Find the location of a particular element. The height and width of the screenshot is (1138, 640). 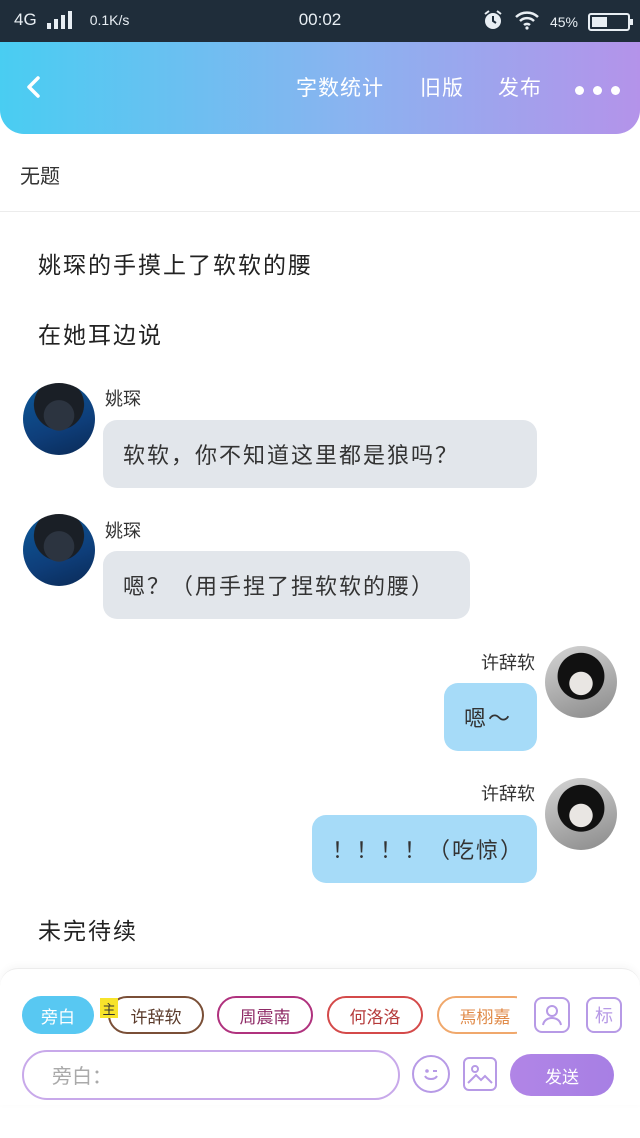

mark-button: 标 is located at coordinates (604, 1015).